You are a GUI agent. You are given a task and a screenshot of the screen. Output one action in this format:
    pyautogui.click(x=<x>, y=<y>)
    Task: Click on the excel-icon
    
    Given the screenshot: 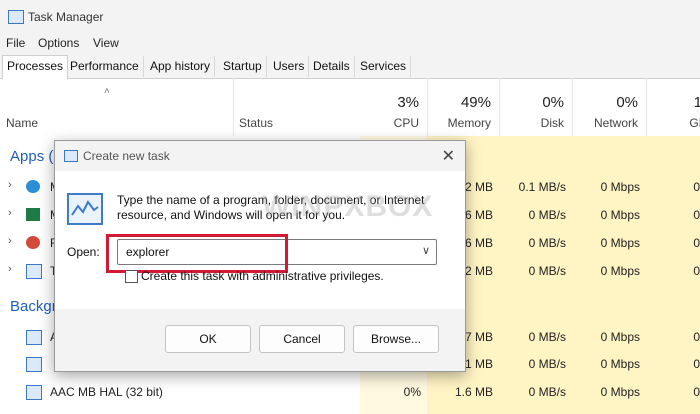 What is the action you would take?
    pyautogui.click(x=33, y=214)
    